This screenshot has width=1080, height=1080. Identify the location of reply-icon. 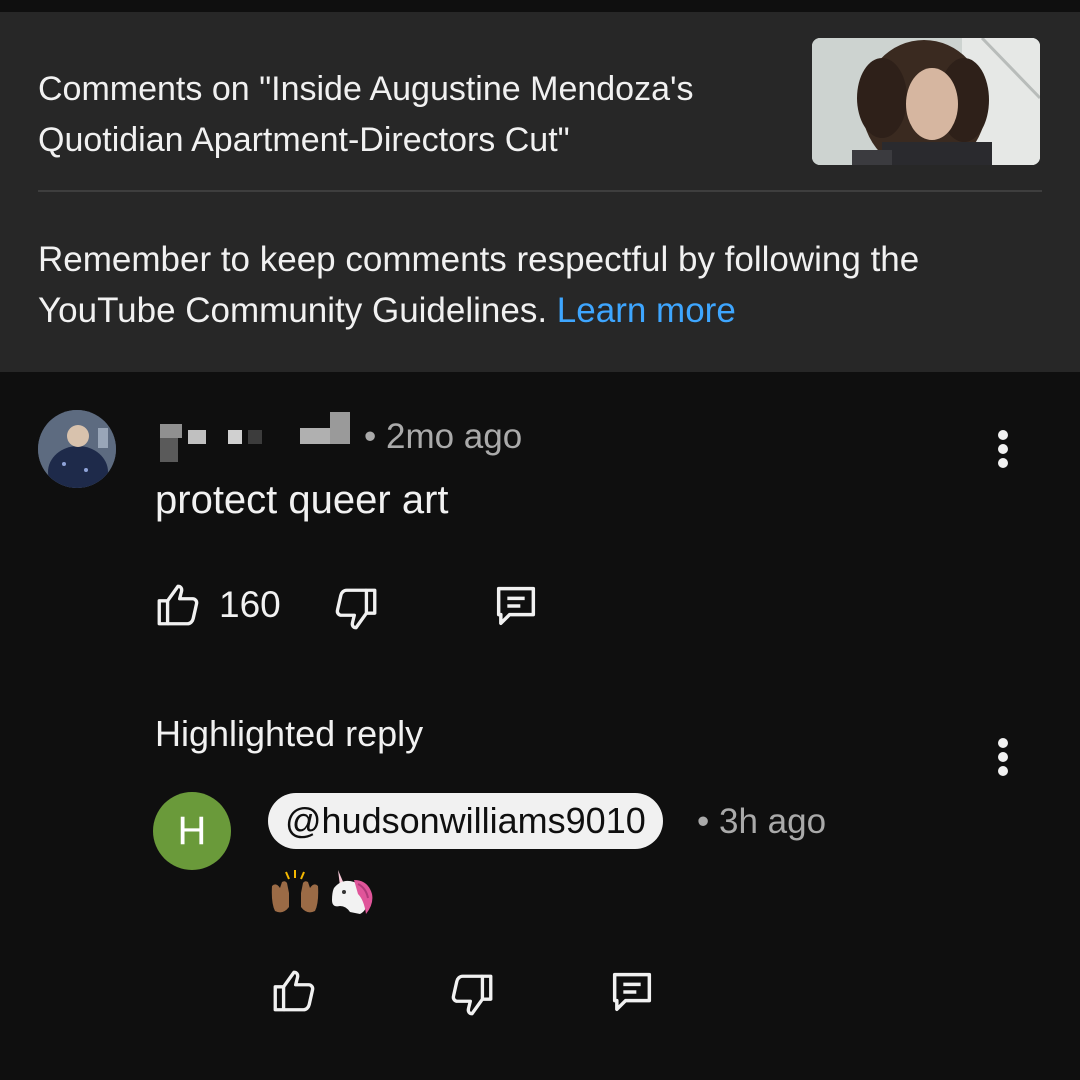
(516, 606).